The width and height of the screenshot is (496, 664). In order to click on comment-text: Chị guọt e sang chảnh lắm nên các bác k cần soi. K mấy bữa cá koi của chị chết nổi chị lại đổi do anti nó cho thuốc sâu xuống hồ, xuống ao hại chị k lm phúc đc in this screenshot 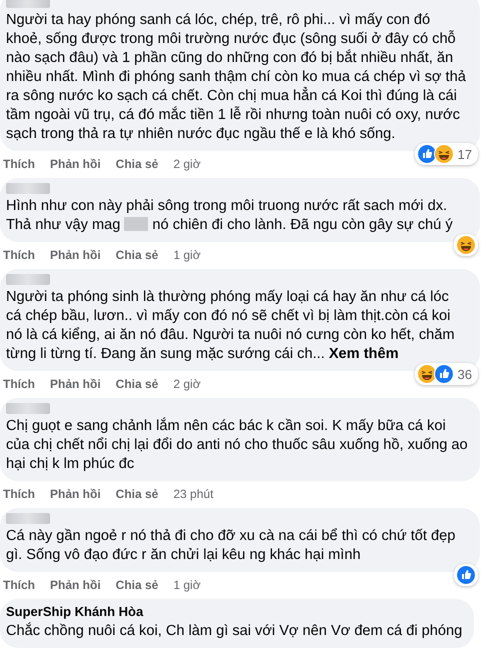, I will do `click(237, 445)`.